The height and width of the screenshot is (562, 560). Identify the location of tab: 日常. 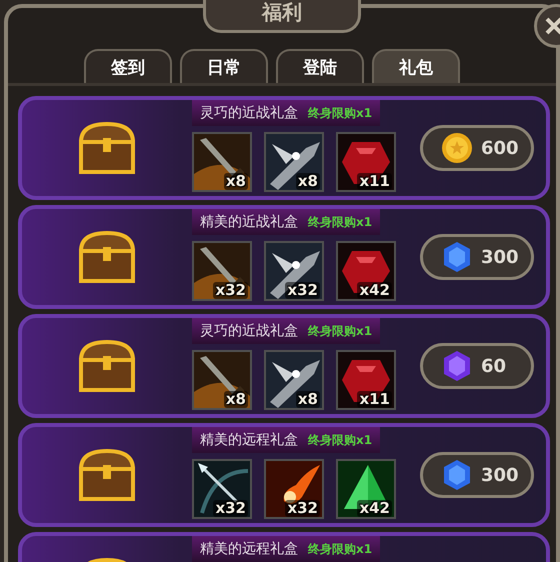
(224, 66).